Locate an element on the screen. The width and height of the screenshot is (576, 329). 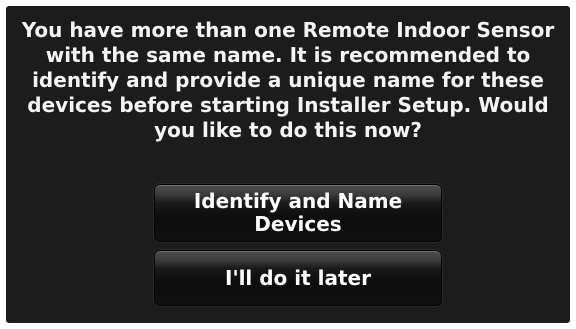
identify-and-name-devices-button: Identify and Name Devices is located at coordinates (298, 213).